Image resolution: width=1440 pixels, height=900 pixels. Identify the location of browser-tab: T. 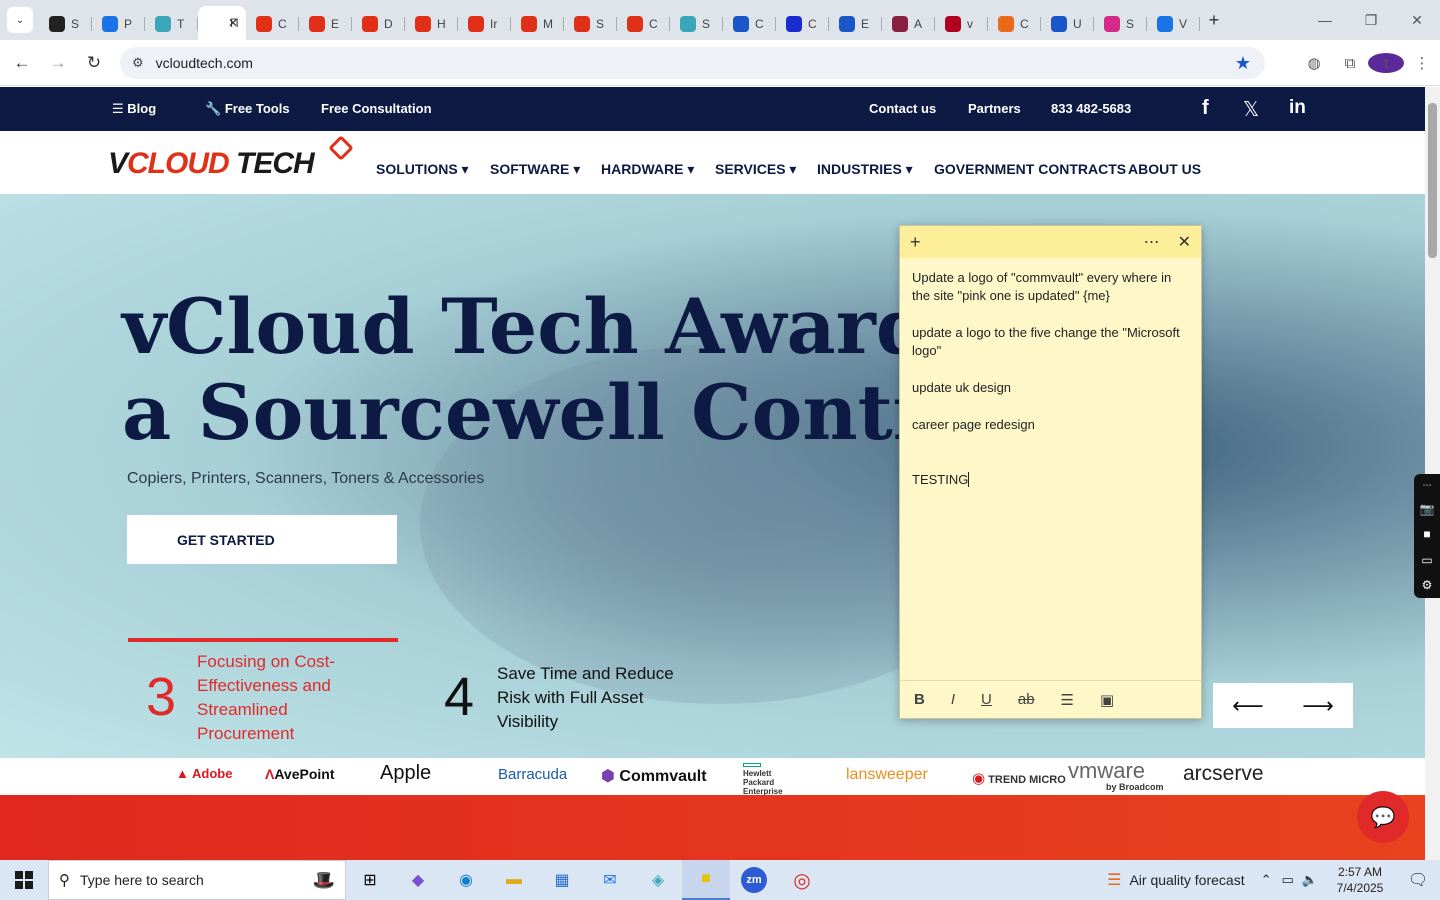
(171, 24).